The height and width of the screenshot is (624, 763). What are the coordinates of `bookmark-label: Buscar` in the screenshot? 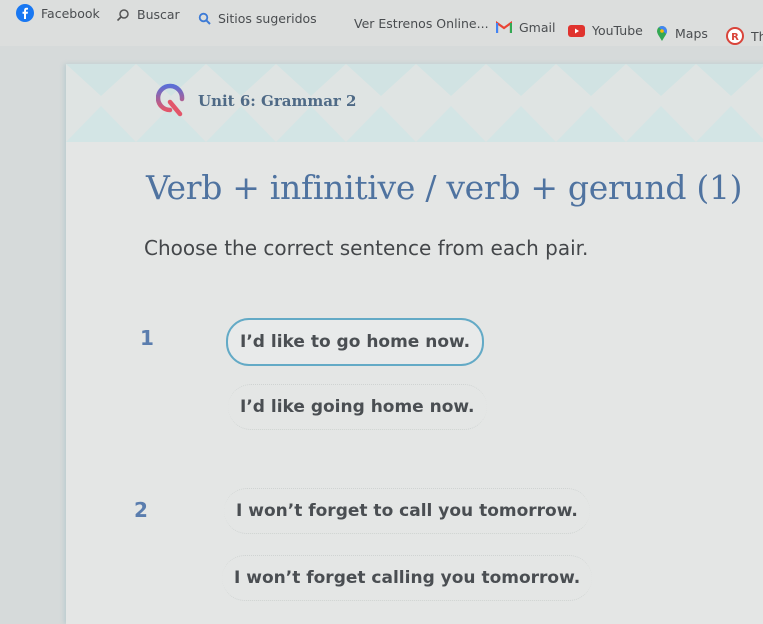 It's located at (158, 14).